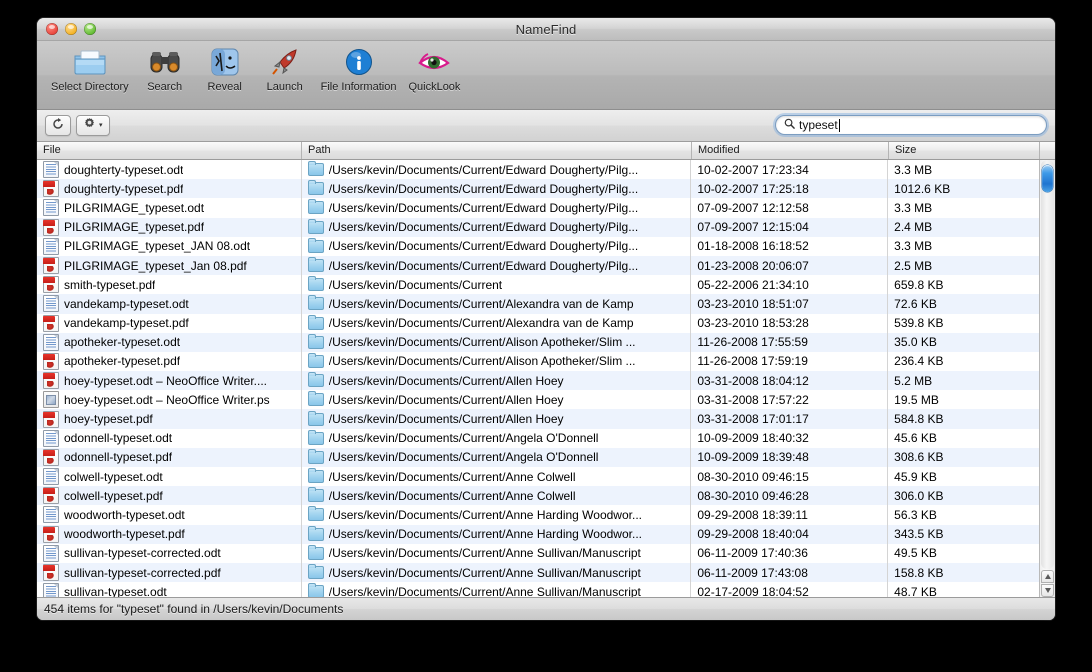 This screenshot has height=672, width=1092. What do you see at coordinates (285, 69) in the screenshot?
I see `toolbar-button-launch: Launch` at bounding box center [285, 69].